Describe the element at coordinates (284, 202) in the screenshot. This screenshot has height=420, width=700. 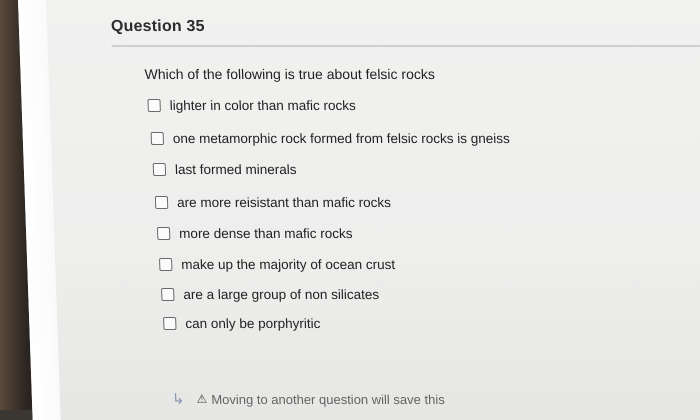
I see `option-label: are more reisistant than mafic rocks` at that location.